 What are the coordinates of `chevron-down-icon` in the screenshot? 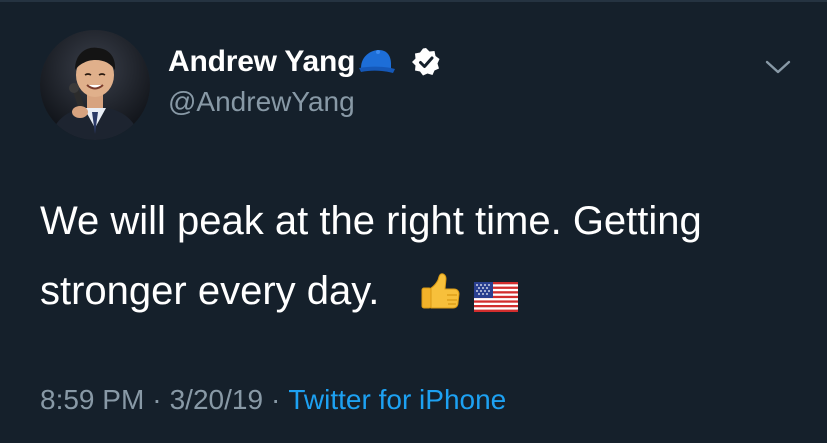 It's located at (778, 67).